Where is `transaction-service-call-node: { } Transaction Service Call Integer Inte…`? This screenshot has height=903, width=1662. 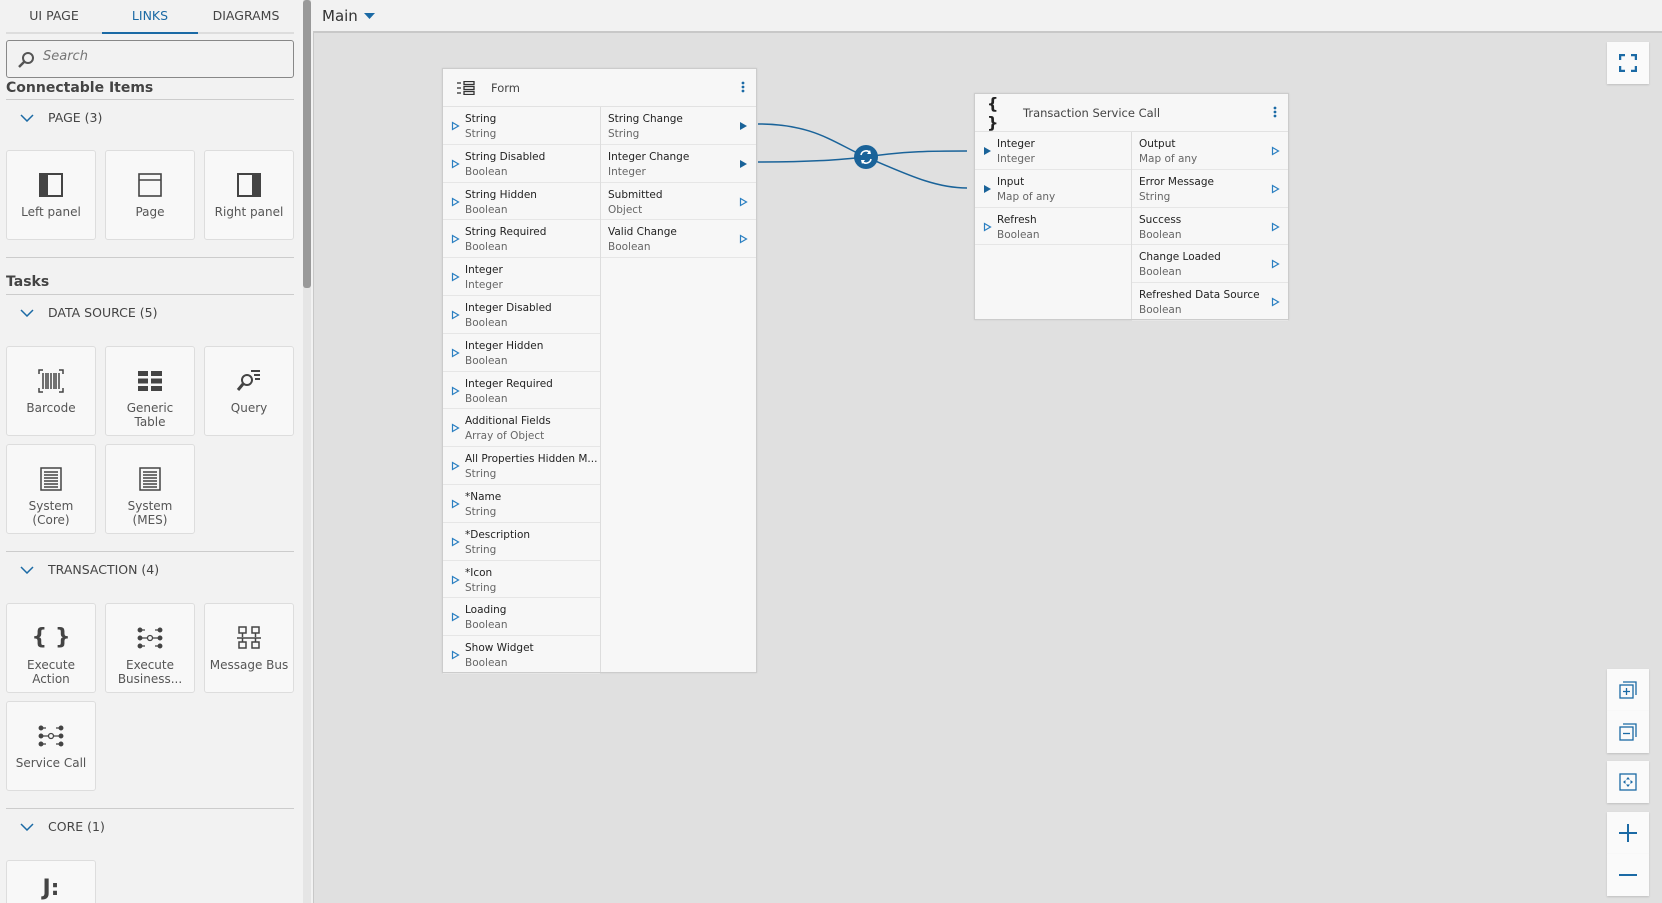
transaction-service-call-node: { } Transaction Service Call Integer Inte… is located at coordinates (1131, 207).